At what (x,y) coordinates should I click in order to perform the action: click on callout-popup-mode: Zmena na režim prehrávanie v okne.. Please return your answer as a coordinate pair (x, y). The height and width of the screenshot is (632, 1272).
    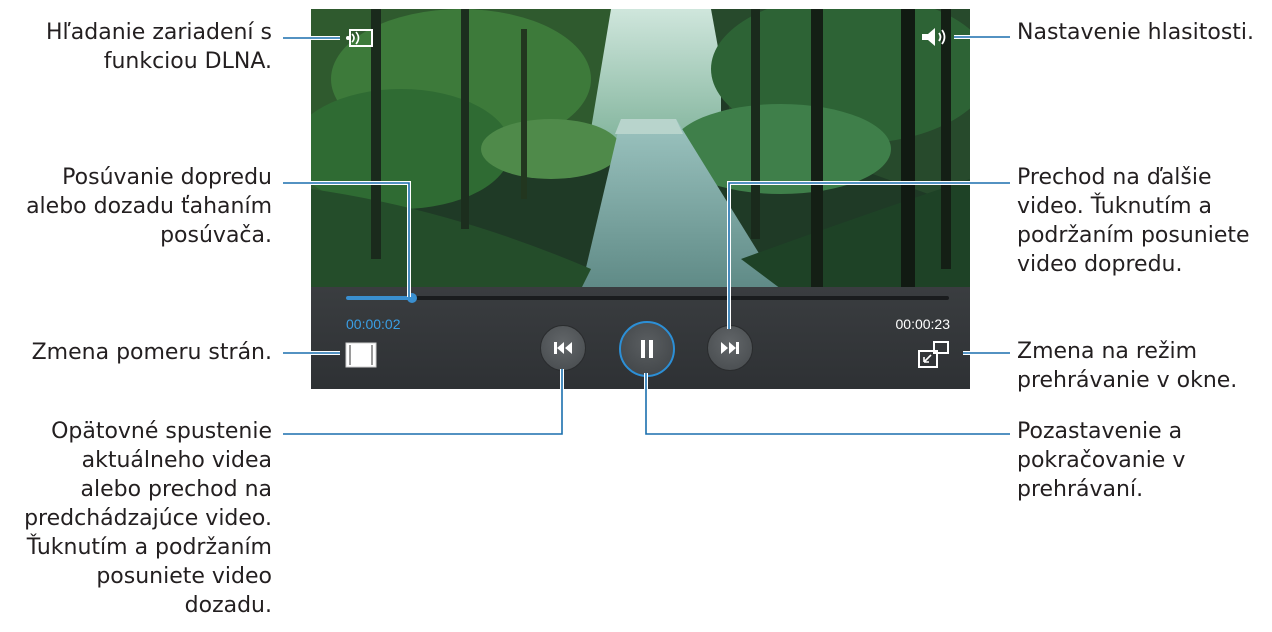
    Looking at the image, I should click on (1127, 366).